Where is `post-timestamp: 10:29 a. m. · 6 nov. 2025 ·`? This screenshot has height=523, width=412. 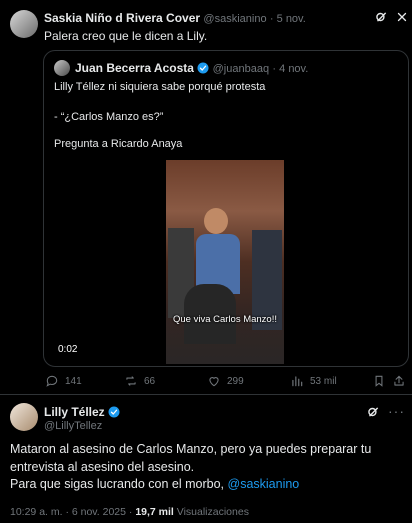 post-timestamp: 10:29 a. m. · 6 nov. 2025 · is located at coordinates (71, 512).